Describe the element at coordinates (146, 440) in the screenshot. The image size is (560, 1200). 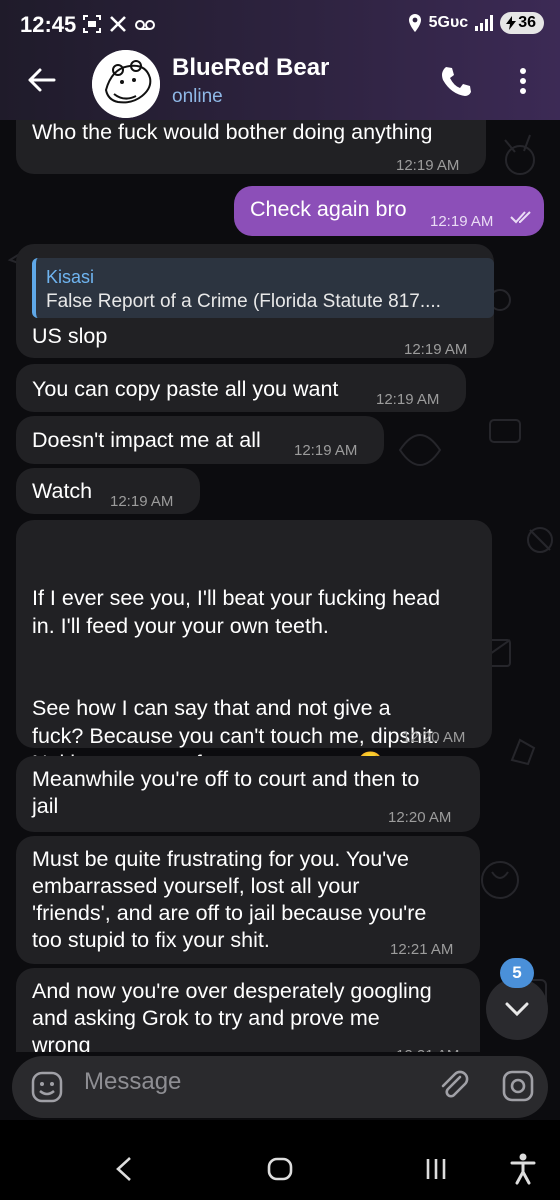
I see `message-text: Doesn't impact me at all` at that location.